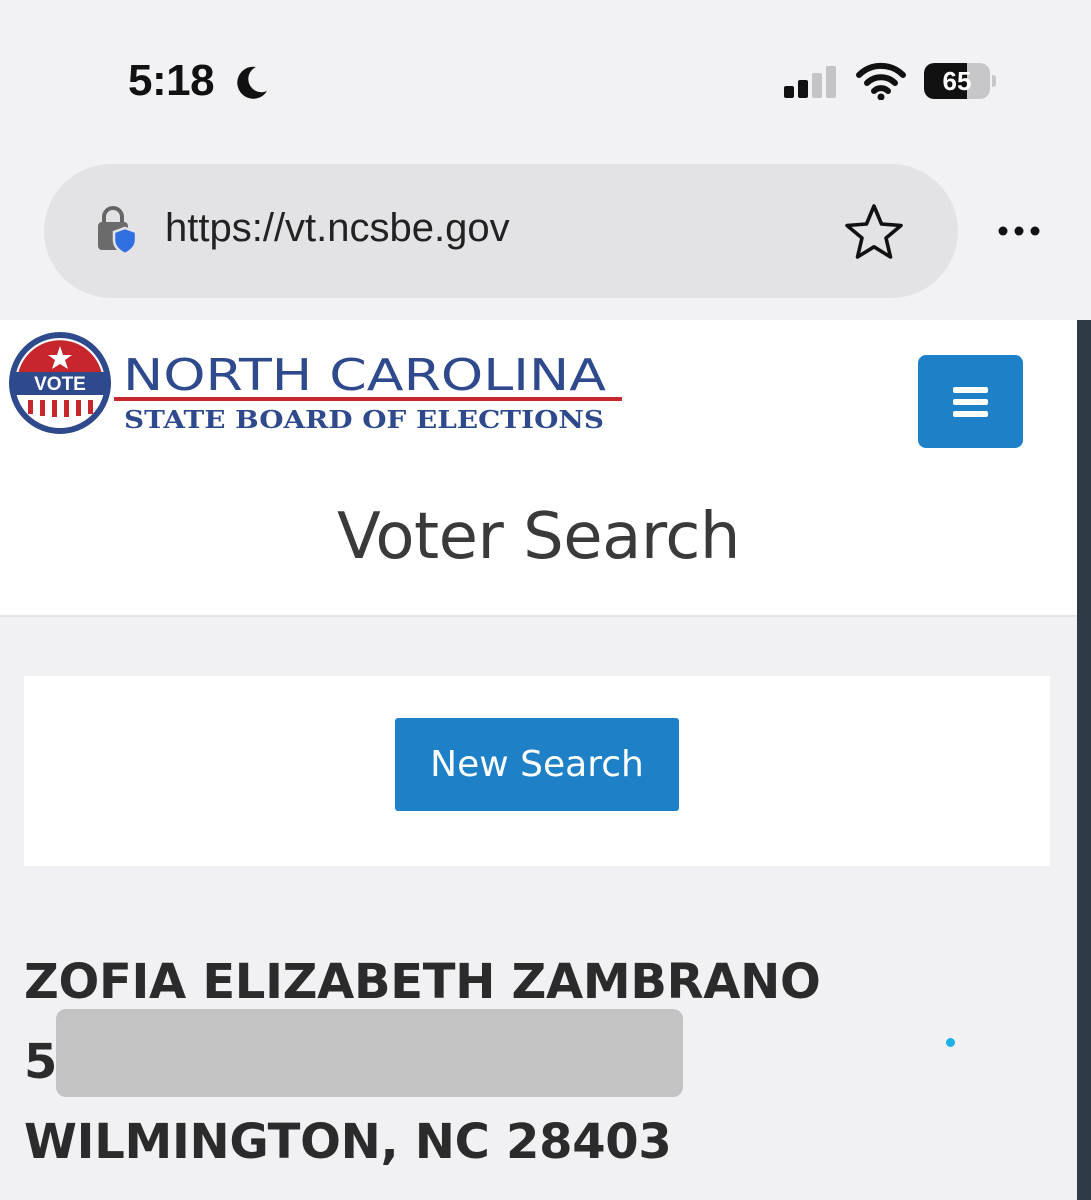  Describe the element at coordinates (537, 764) in the screenshot. I see `new-search-button: New Search` at that location.